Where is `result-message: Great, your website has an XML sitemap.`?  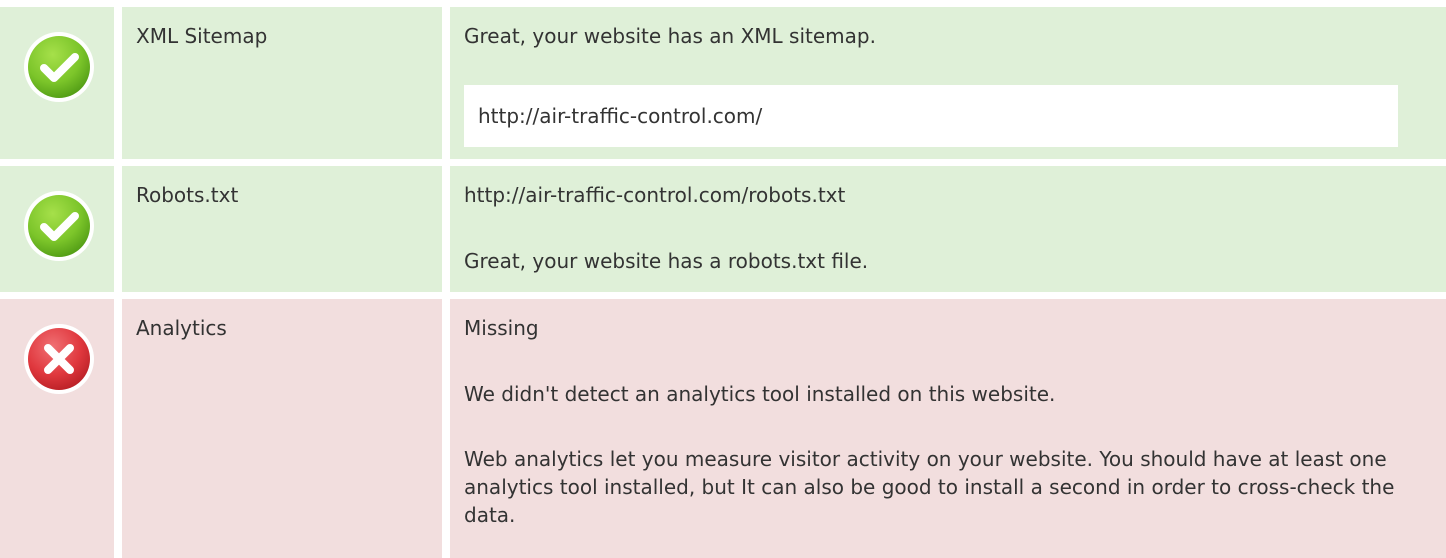 result-message: Great, your website has an XML sitemap. is located at coordinates (670, 36).